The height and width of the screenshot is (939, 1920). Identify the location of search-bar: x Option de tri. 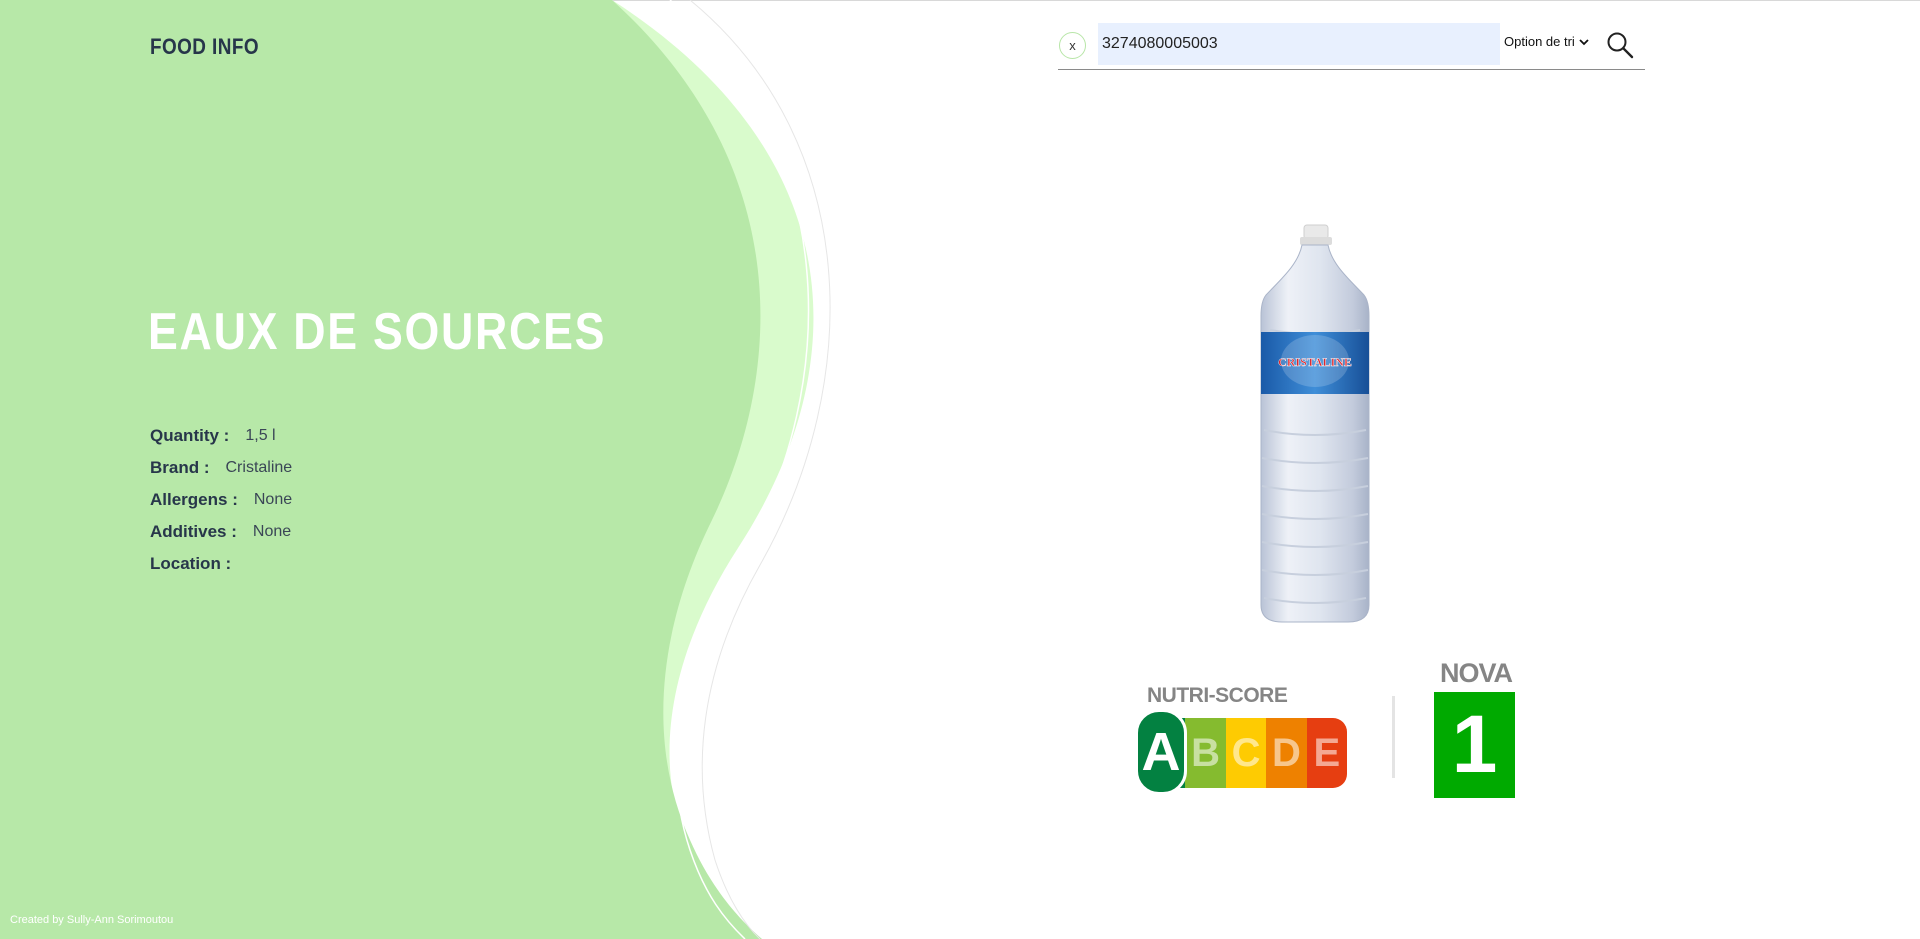
(1351, 46).